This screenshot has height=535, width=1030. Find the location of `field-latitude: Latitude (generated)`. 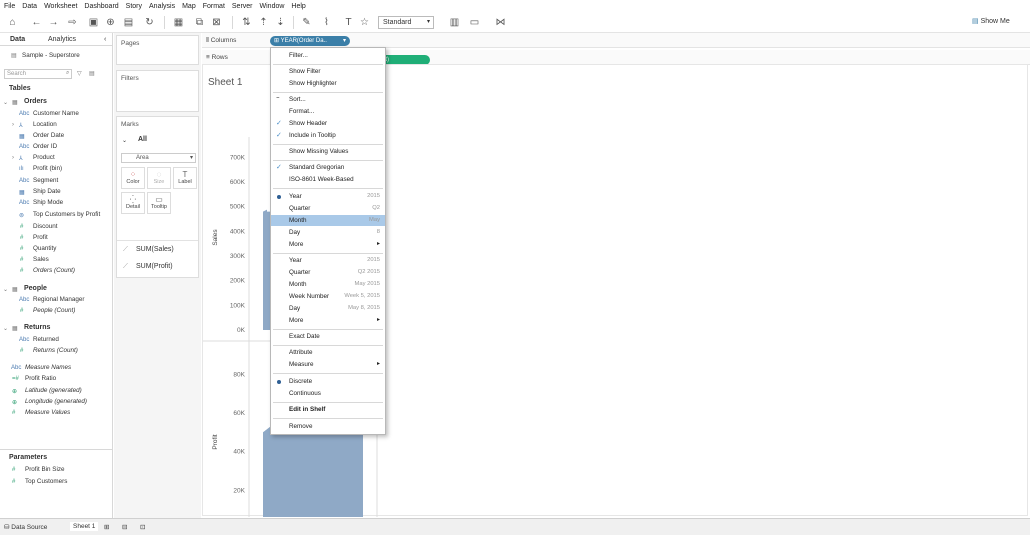

field-latitude: Latitude (generated) is located at coordinates (53, 390).